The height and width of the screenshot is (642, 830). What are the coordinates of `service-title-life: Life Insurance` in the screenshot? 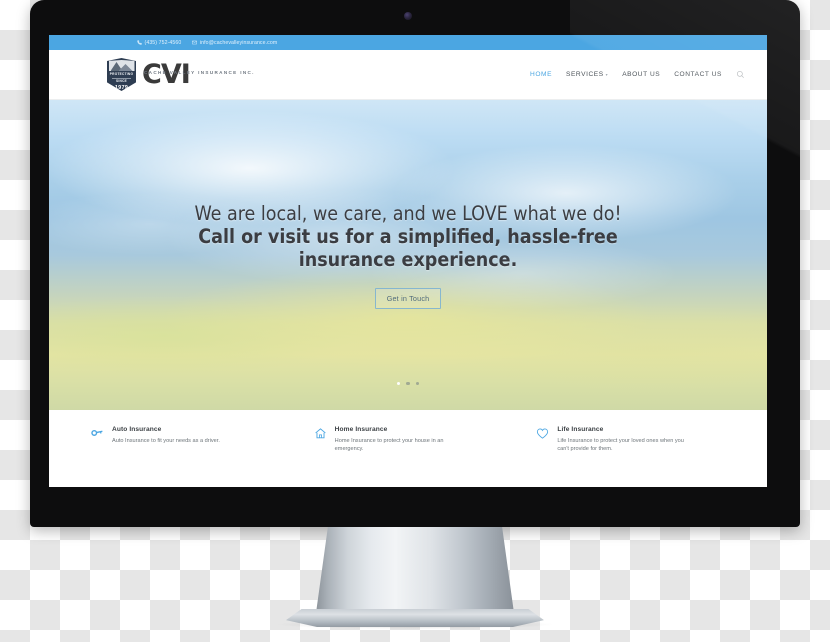 It's located at (580, 429).